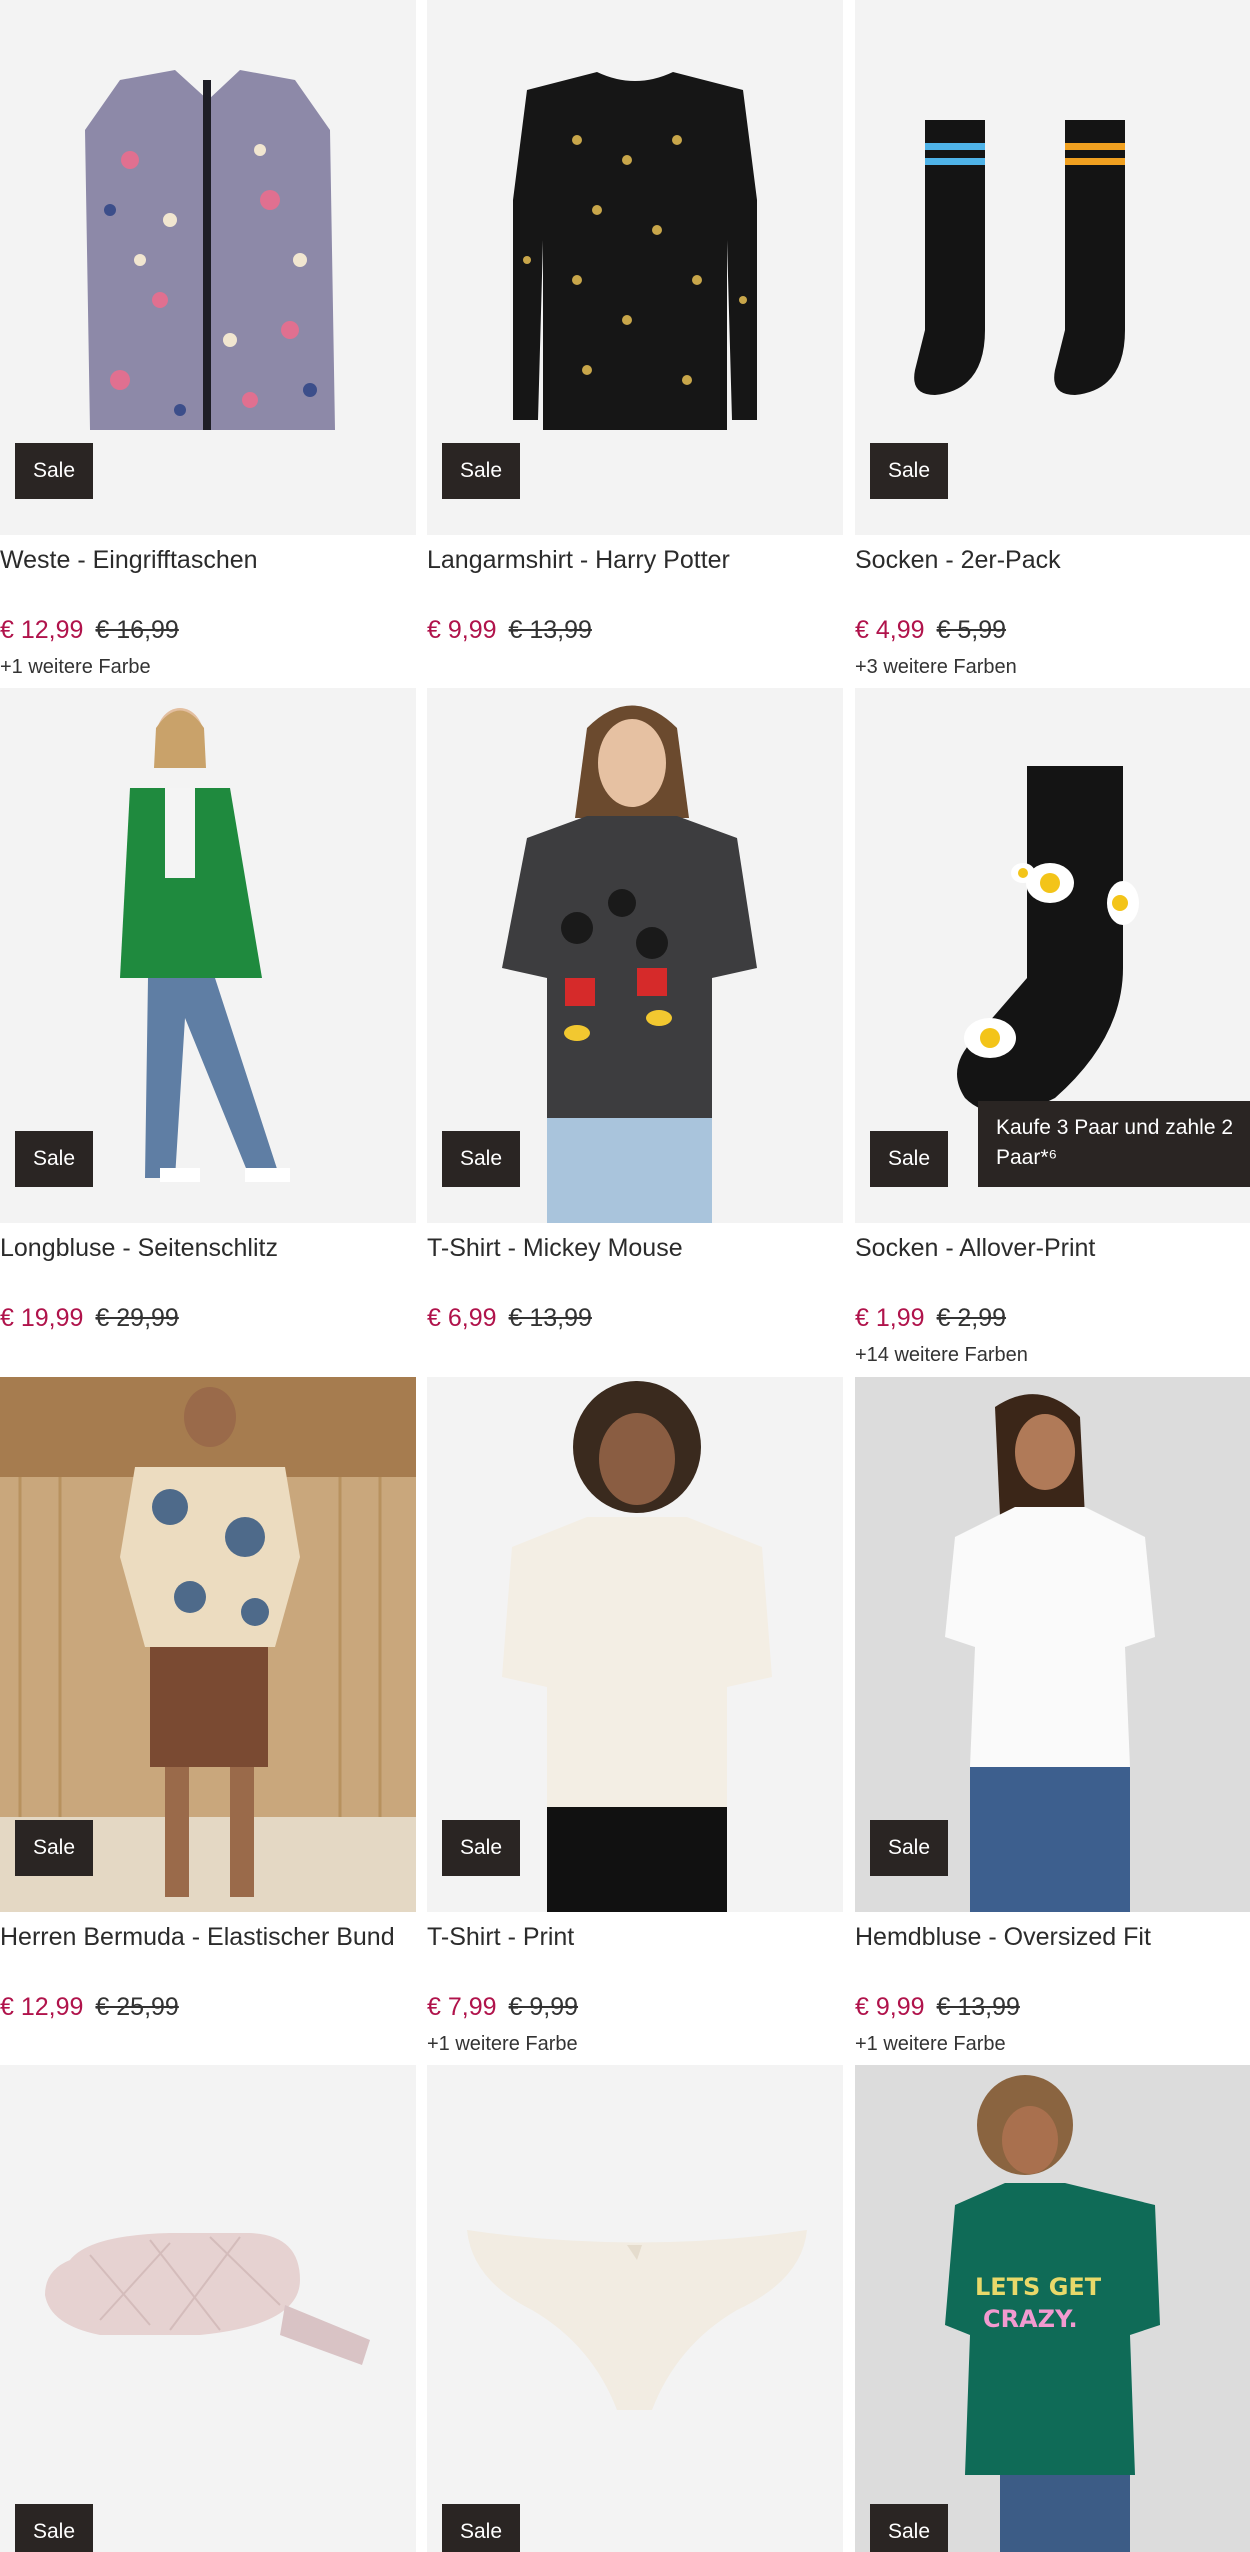 This screenshot has width=1250, height=2552. I want to click on product-title: T-Shirt - Print, so click(500, 1937).